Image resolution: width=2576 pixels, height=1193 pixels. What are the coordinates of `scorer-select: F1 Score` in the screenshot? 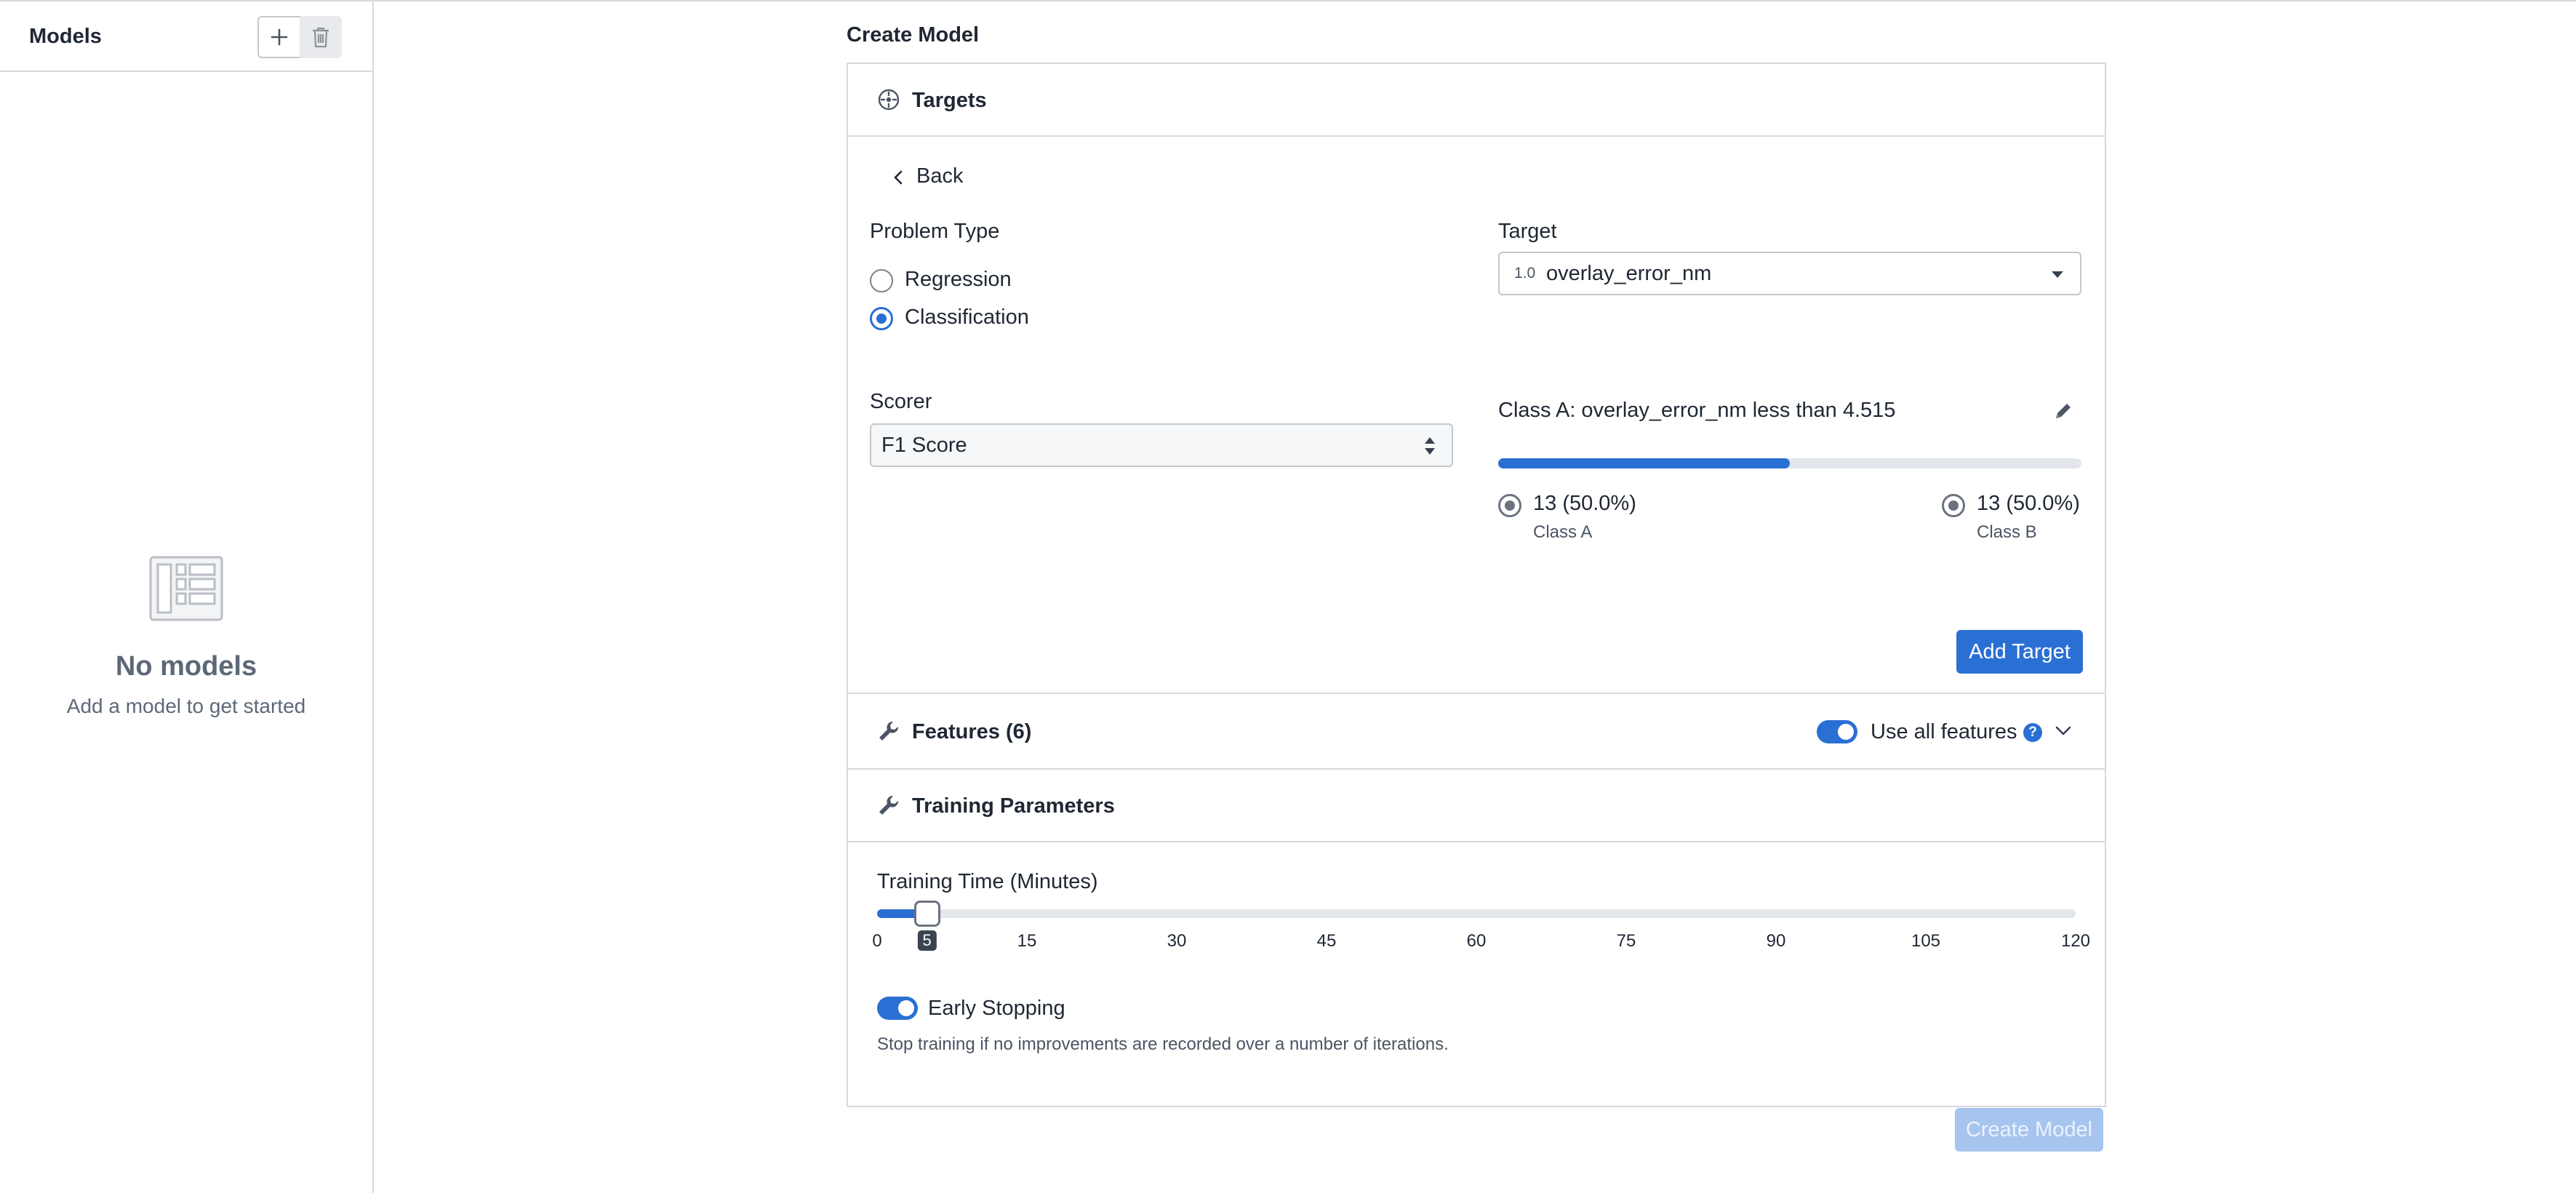 It's located at (1161, 445).